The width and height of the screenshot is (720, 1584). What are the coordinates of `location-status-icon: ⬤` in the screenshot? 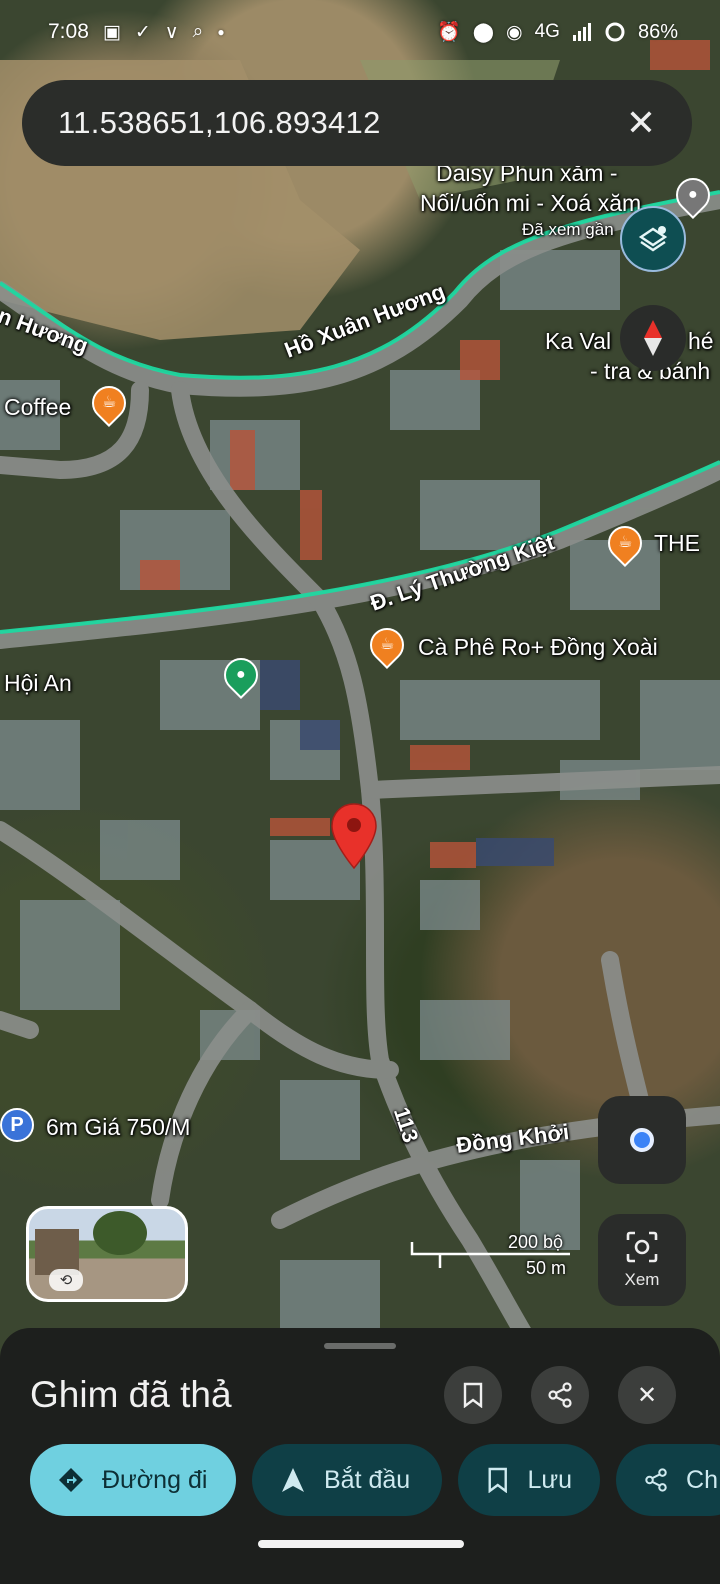 It's located at (483, 32).